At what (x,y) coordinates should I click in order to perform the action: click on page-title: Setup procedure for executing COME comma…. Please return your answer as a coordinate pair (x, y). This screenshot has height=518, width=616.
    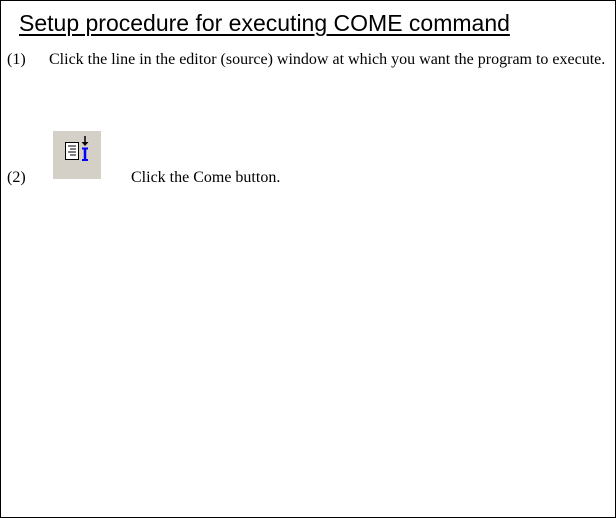
    Looking at the image, I should click on (264, 23).